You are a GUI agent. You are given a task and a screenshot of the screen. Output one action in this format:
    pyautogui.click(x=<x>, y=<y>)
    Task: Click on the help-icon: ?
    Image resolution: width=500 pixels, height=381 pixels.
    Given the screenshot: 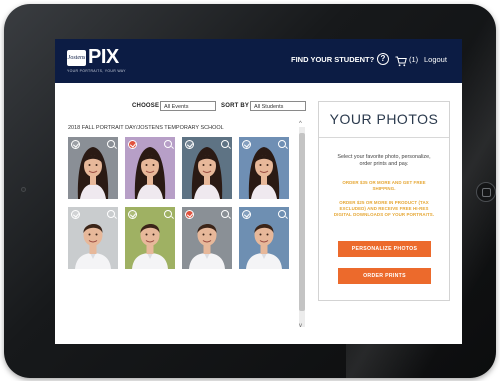 What is the action you would take?
    pyautogui.click(x=383, y=59)
    